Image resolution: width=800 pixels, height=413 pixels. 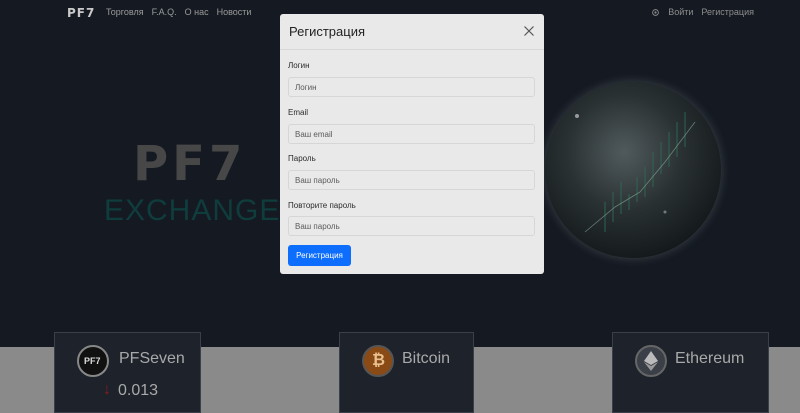 I want to click on ticker-card-bitcoin: ₿ Bitcoin, so click(x=406, y=372).